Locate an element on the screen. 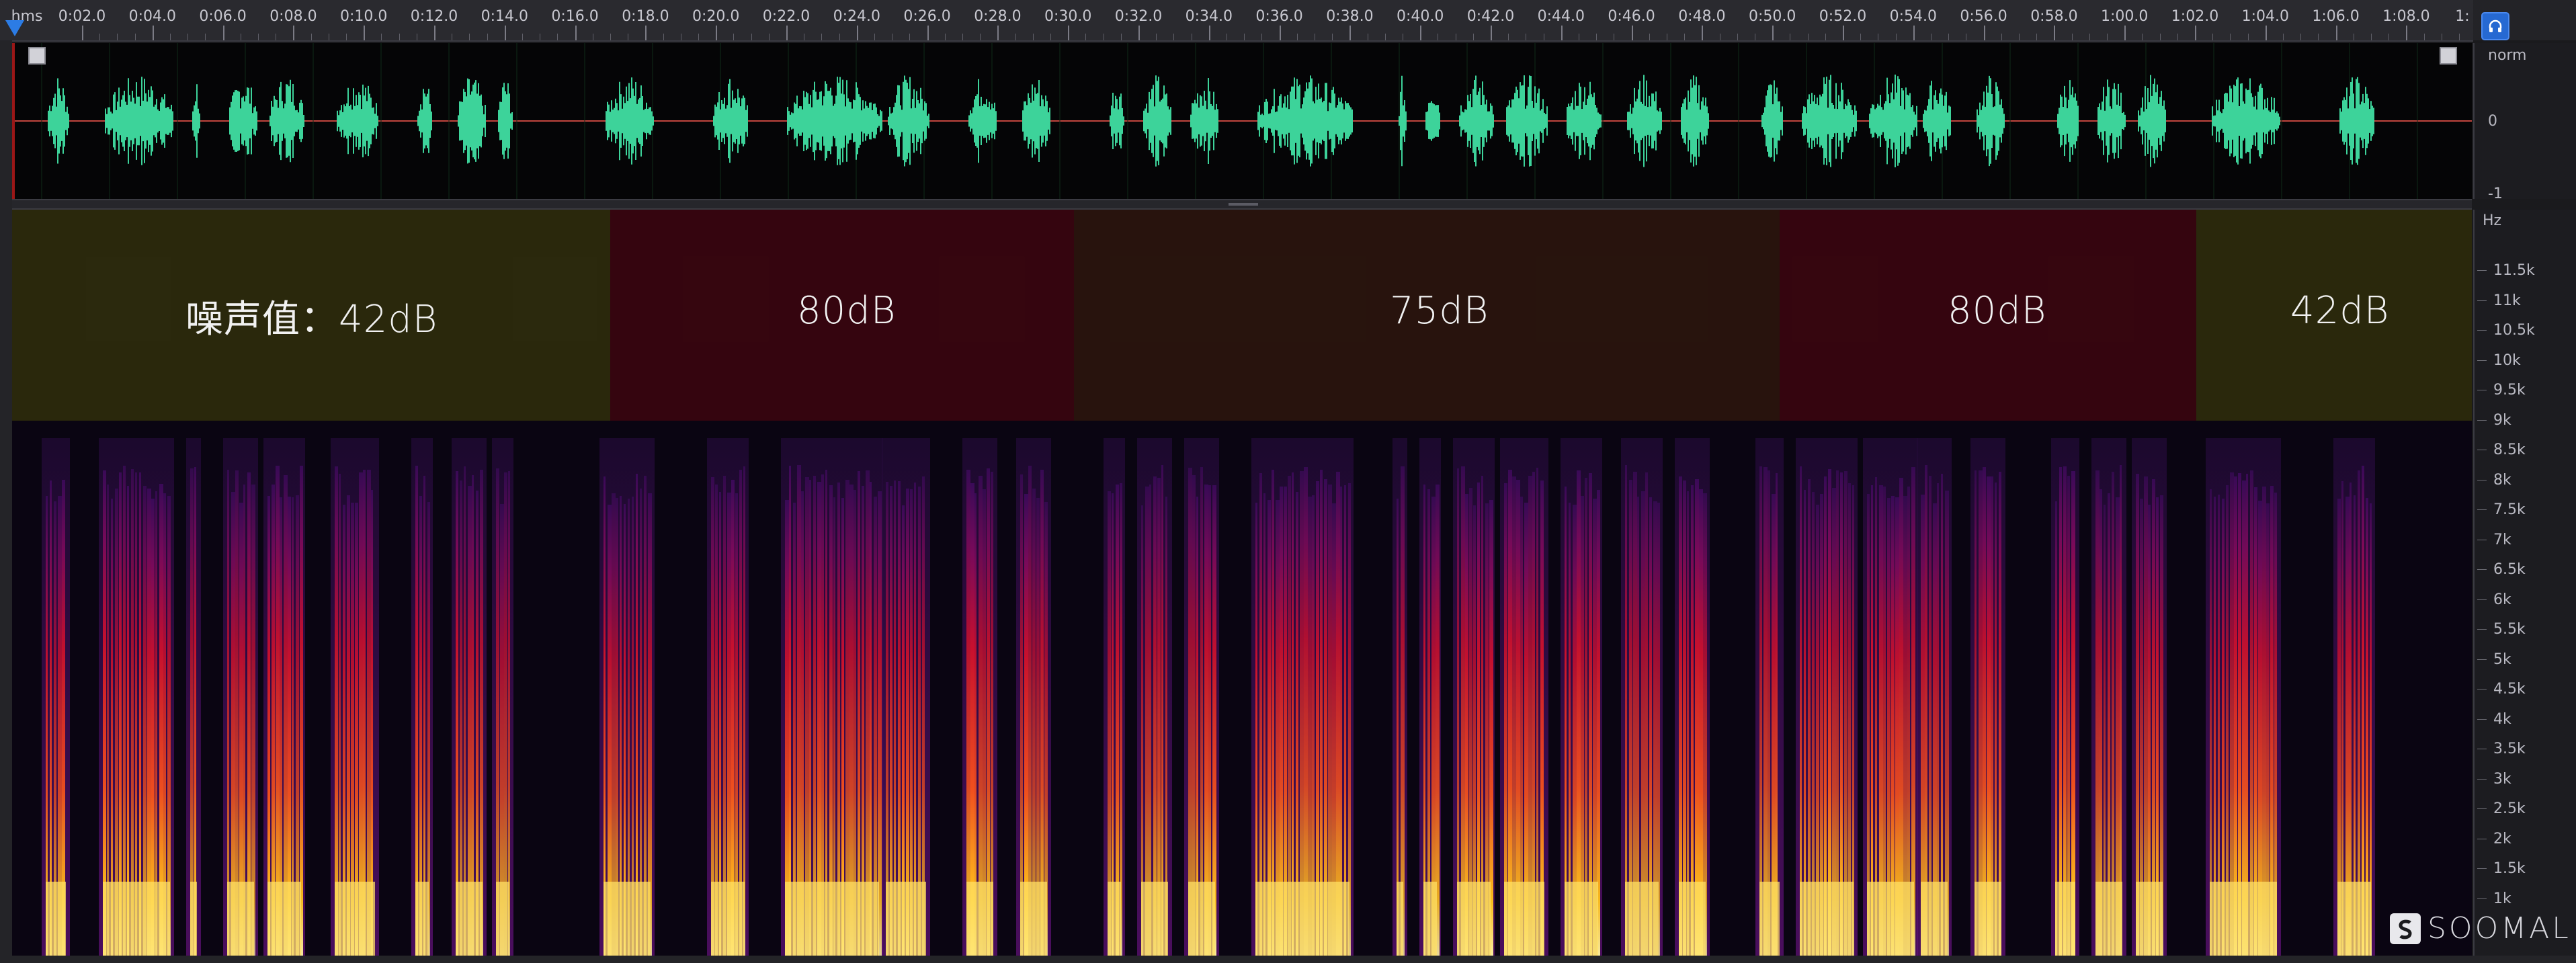 This screenshot has height=963, width=2576. sooomal-logo-icon is located at coordinates (2405, 928).